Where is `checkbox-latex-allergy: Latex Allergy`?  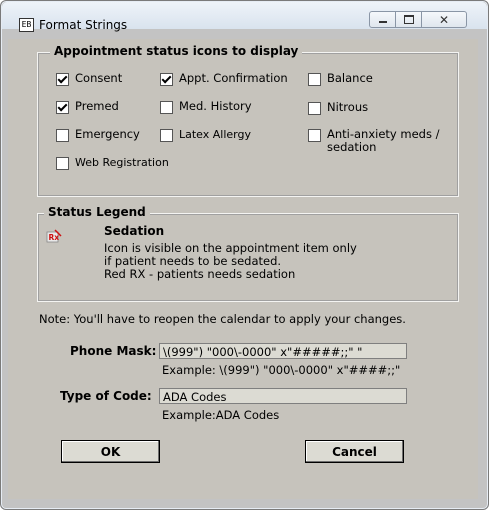 checkbox-latex-allergy: Latex Allergy is located at coordinates (205, 135).